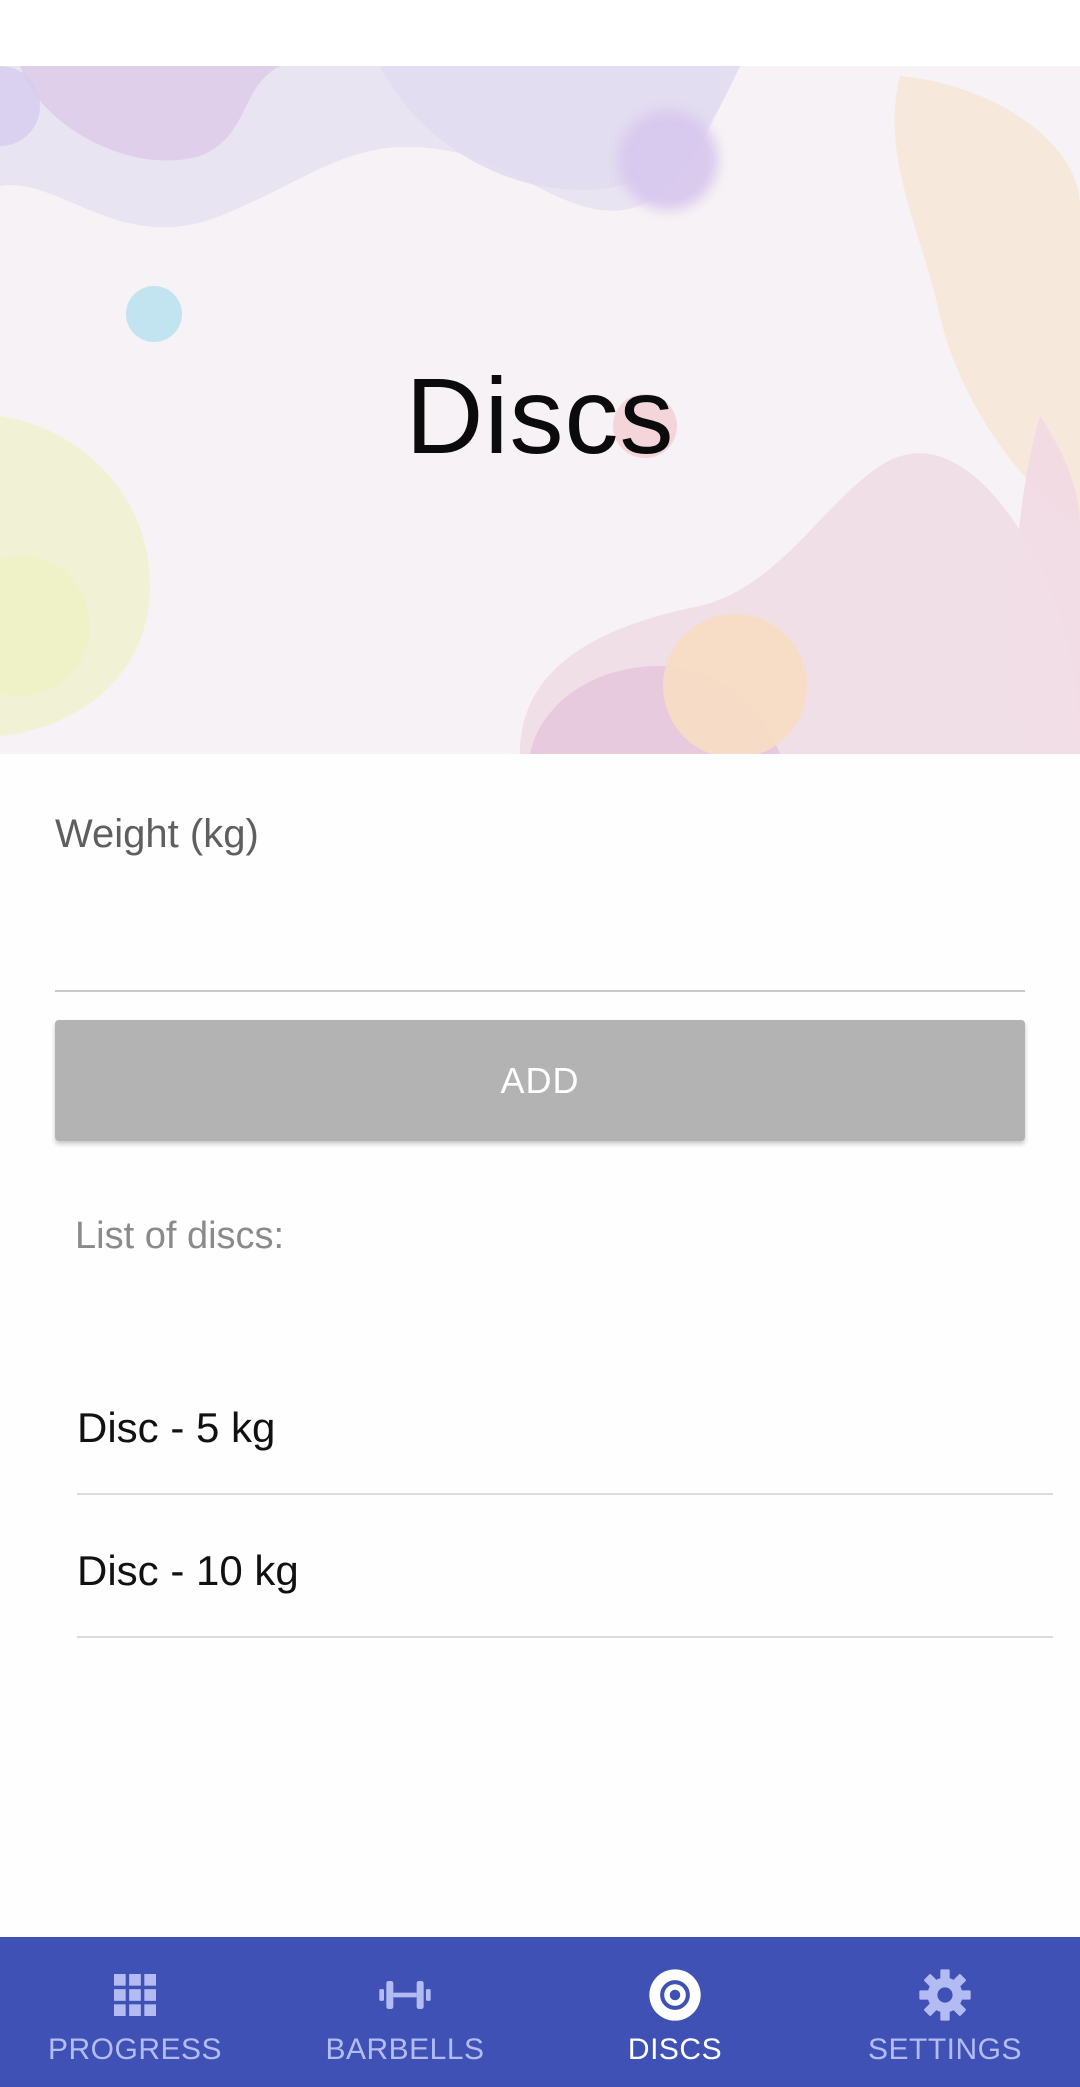  I want to click on list-item: Disc - 10 kg, so click(565, 1566).